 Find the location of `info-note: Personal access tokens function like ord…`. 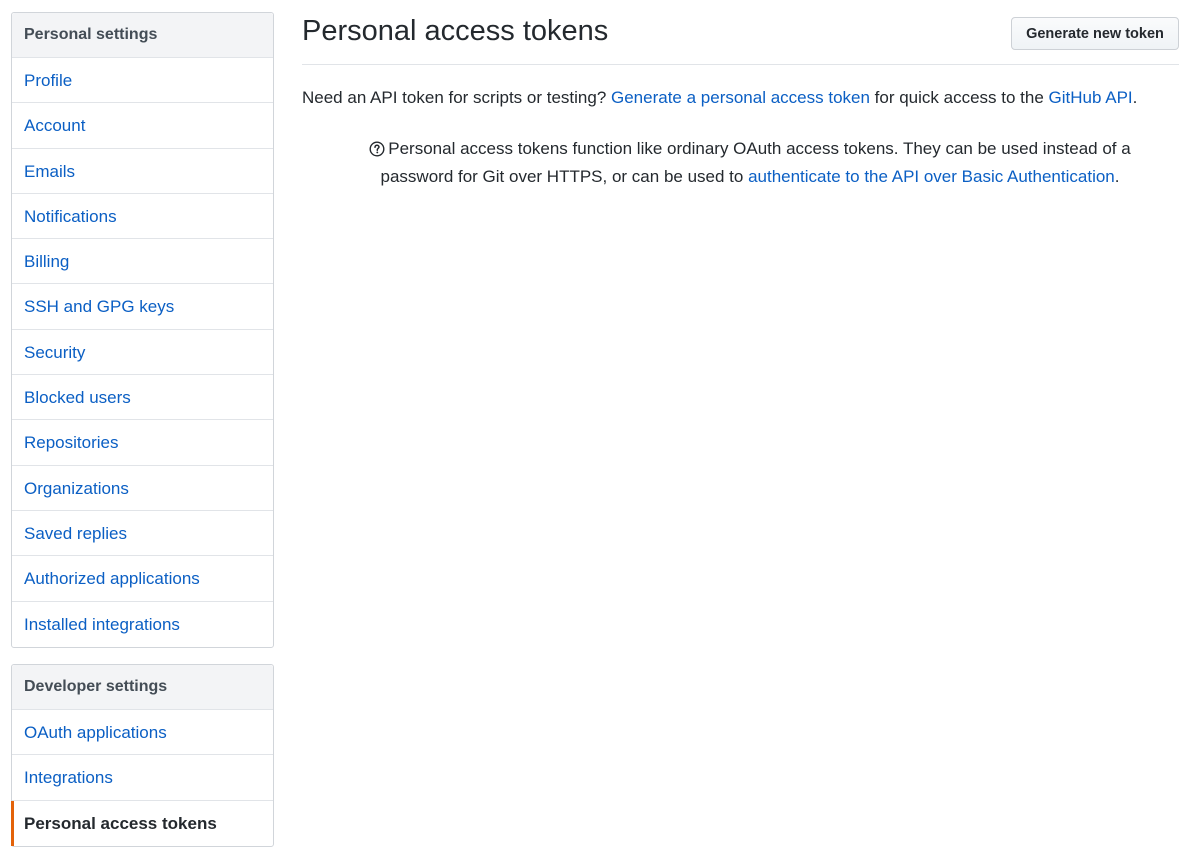

info-note: Personal access tokens function like ord… is located at coordinates (750, 162).